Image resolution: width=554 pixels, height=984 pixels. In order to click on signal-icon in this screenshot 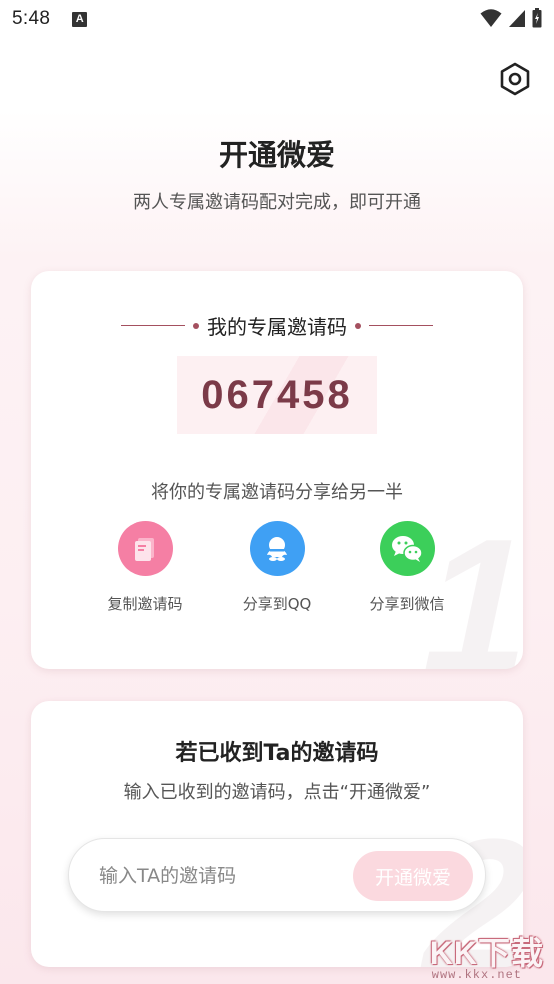, I will do `click(517, 18)`.